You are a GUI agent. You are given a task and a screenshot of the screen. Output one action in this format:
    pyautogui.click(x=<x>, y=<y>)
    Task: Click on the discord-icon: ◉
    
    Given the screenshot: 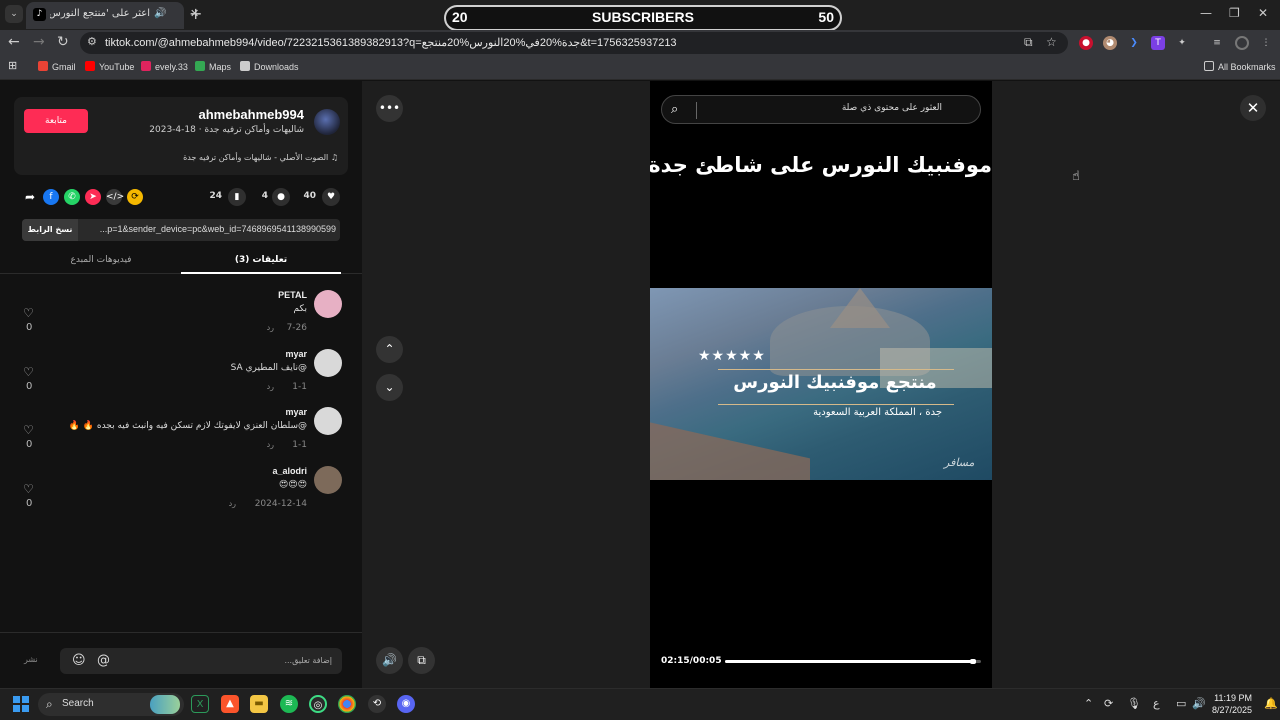 What is the action you would take?
    pyautogui.click(x=406, y=704)
    